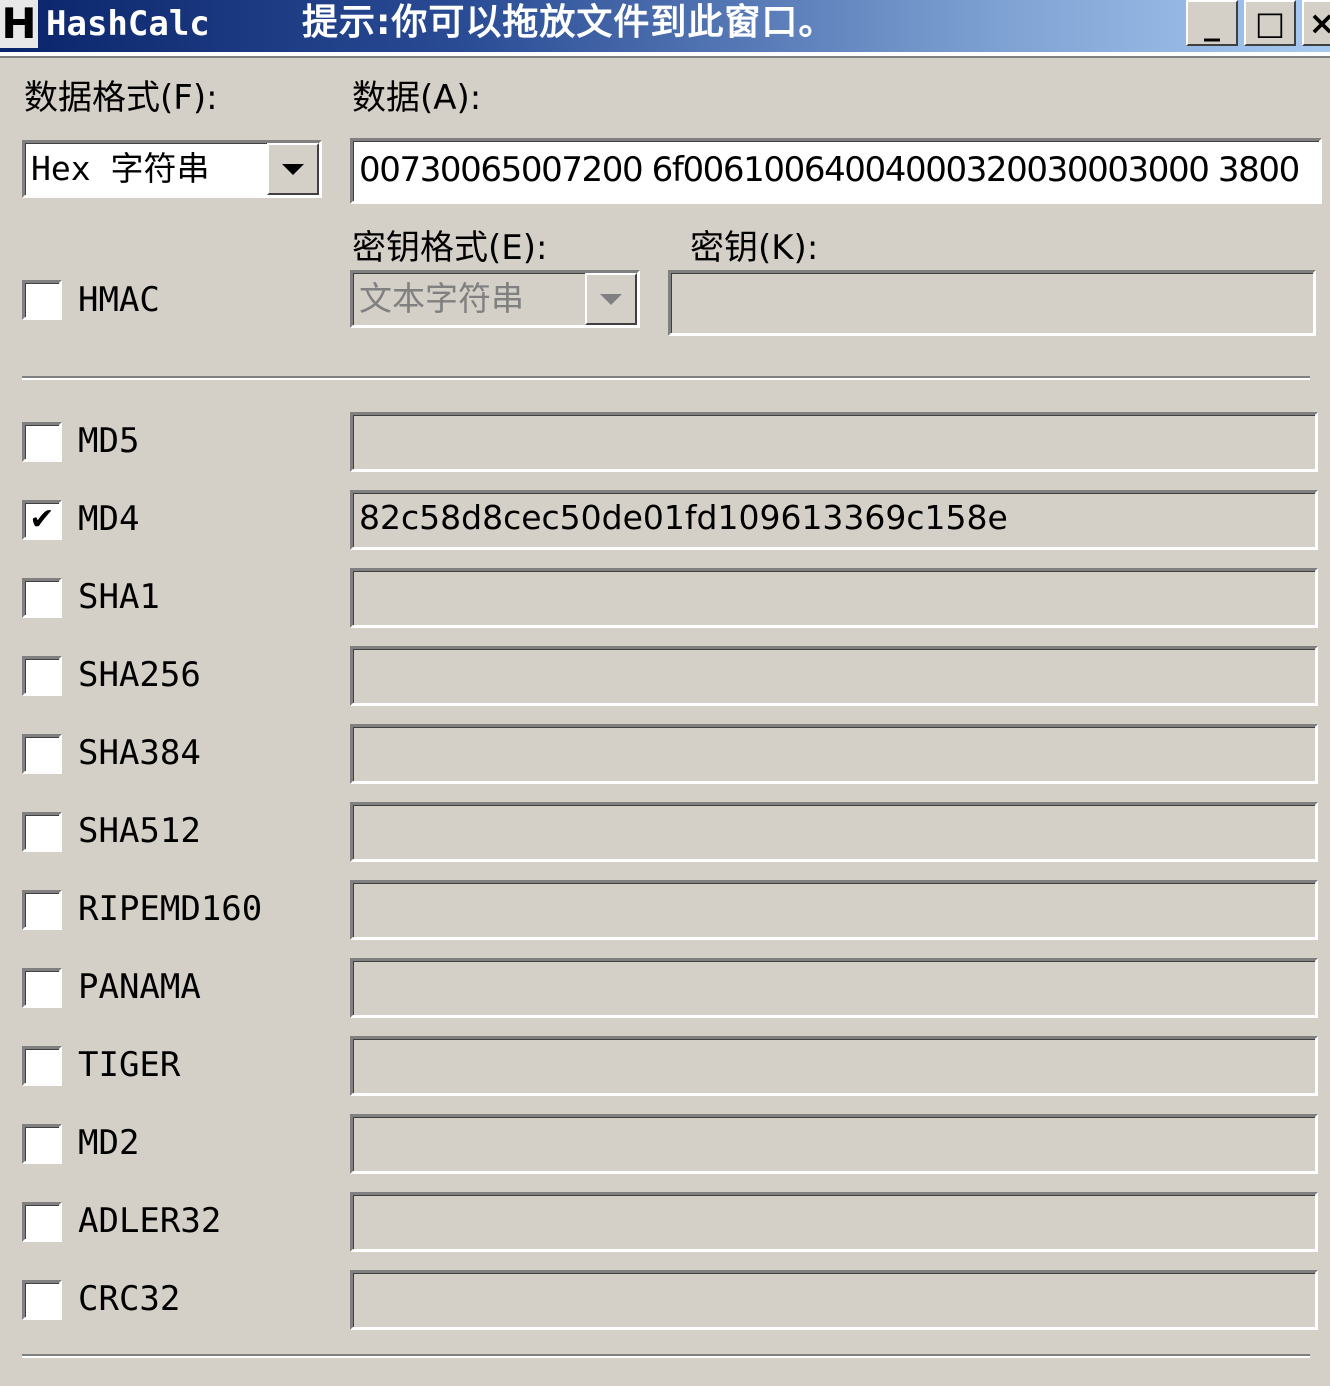 Image resolution: width=1330 pixels, height=1386 pixels. Describe the element at coordinates (120, 168) in the screenshot. I see `data-format-value: Hex 字符串` at that location.